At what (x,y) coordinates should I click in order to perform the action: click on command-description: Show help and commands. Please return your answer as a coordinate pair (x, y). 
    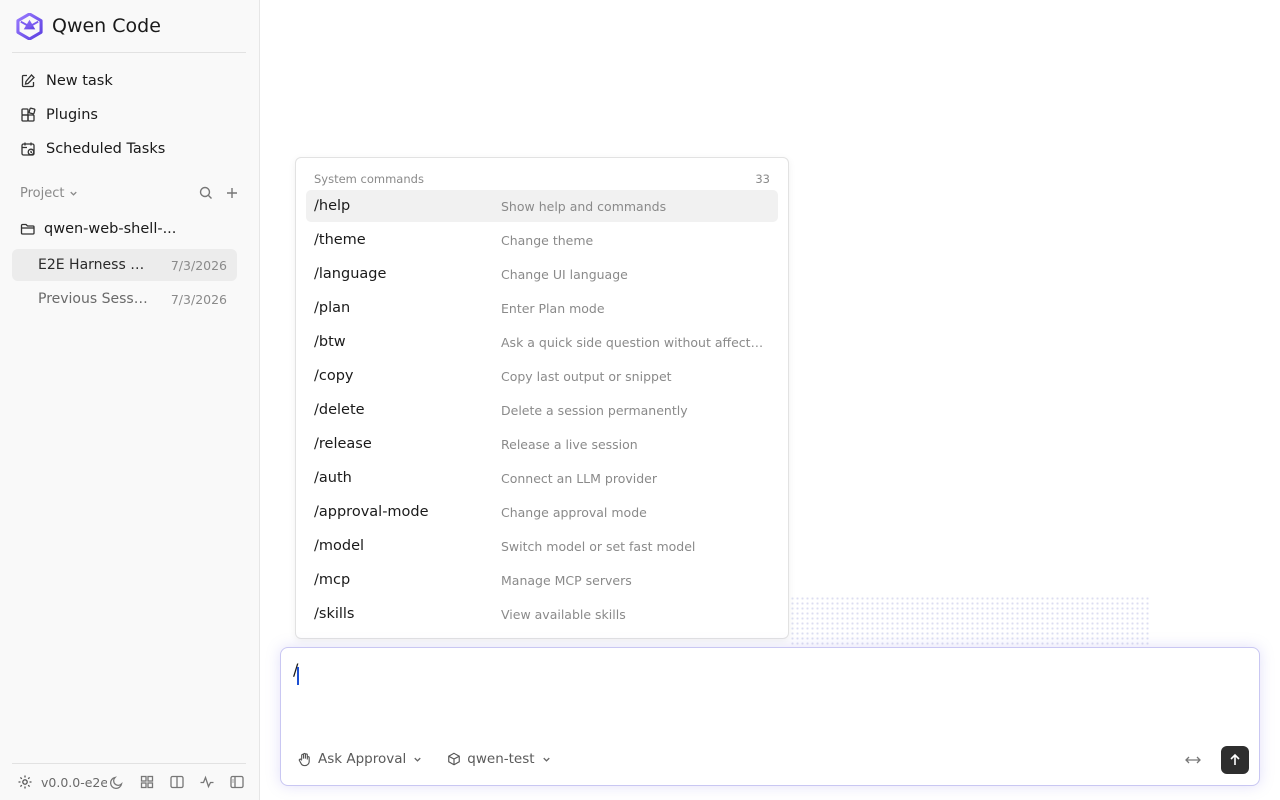
    Looking at the image, I should click on (584, 206).